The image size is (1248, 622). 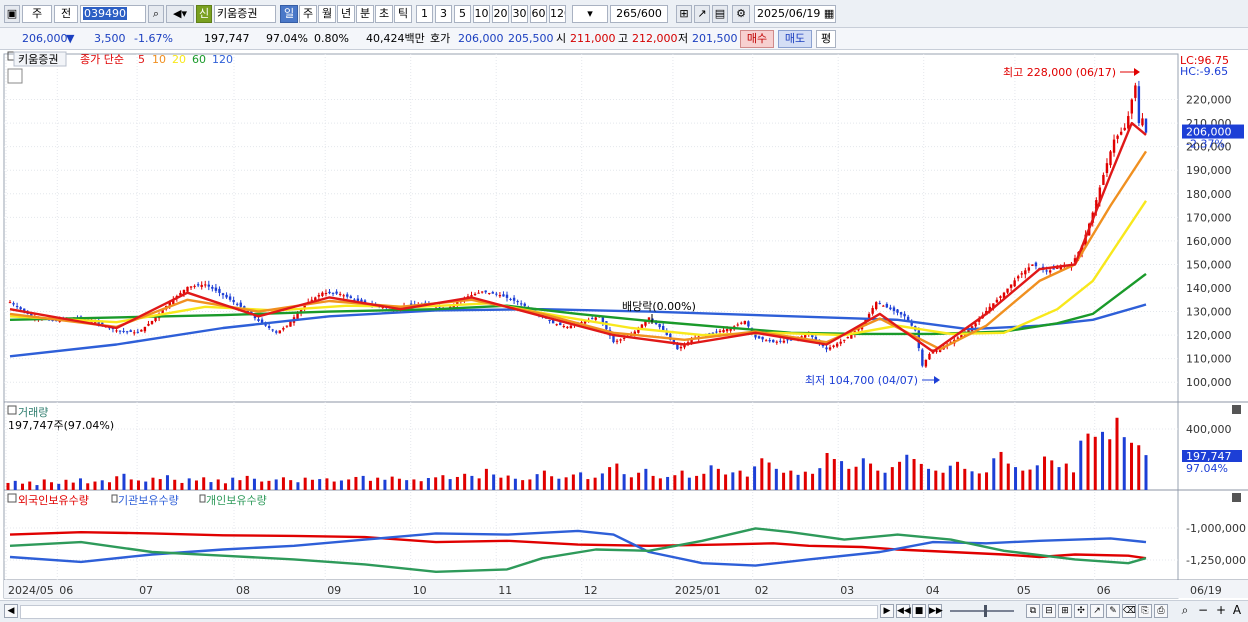 What do you see at coordinates (113, 14) in the screenshot?
I see `stock-code-input: 039490` at bounding box center [113, 14].